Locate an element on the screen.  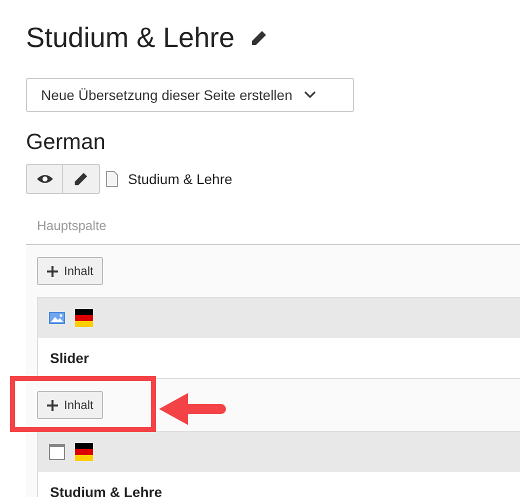
page-name: Studium & Lehre is located at coordinates (180, 179).